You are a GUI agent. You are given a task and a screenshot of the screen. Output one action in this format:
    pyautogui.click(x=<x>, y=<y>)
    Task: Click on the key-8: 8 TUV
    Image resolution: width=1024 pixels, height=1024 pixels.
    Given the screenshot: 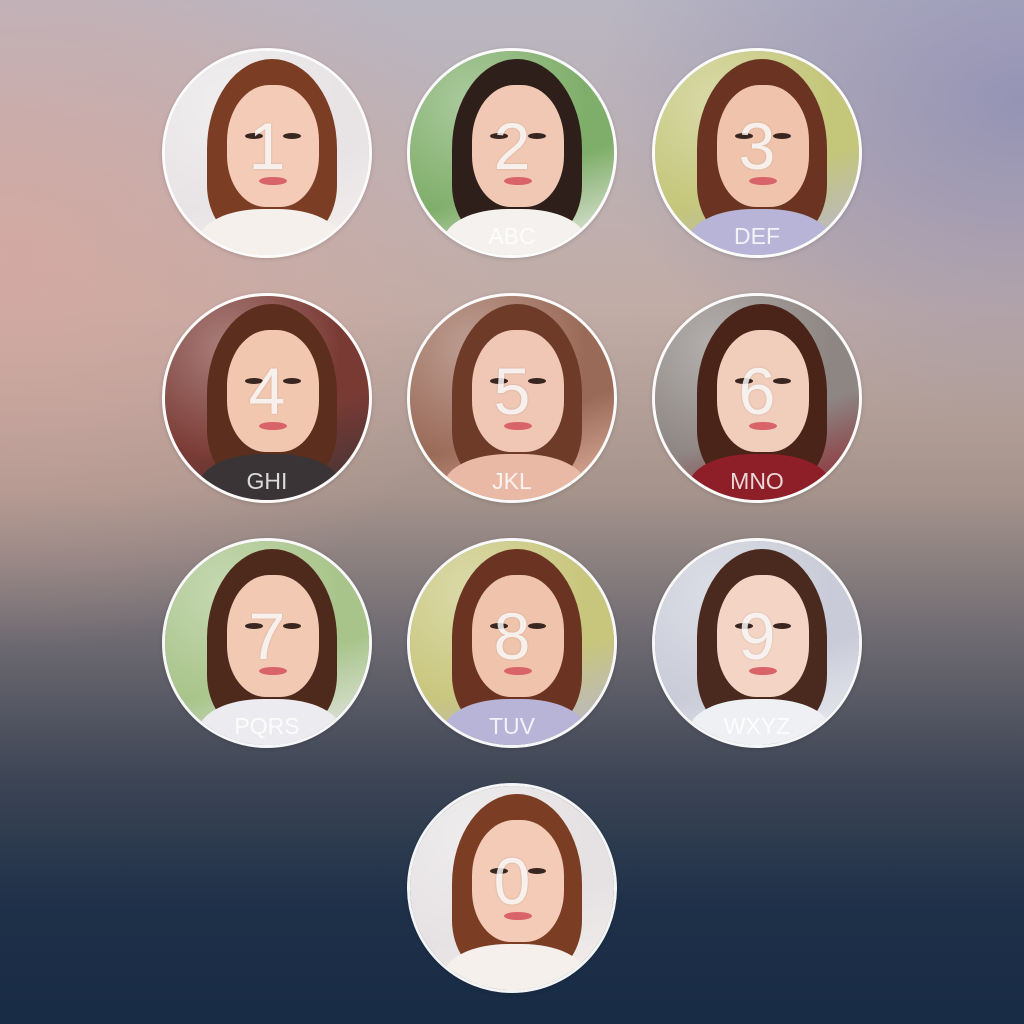 What is the action you would take?
    pyautogui.click(x=512, y=643)
    